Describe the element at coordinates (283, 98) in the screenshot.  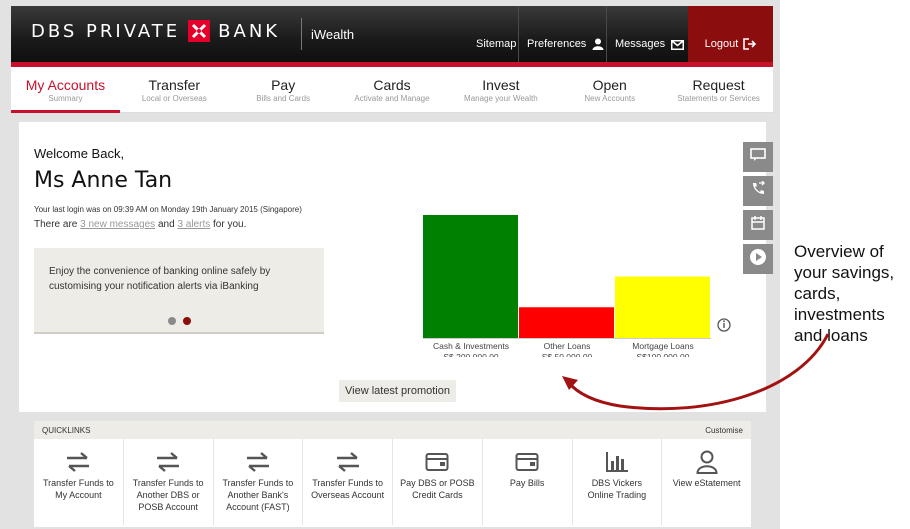
I see `nav-subtitle: Bills and Cards` at that location.